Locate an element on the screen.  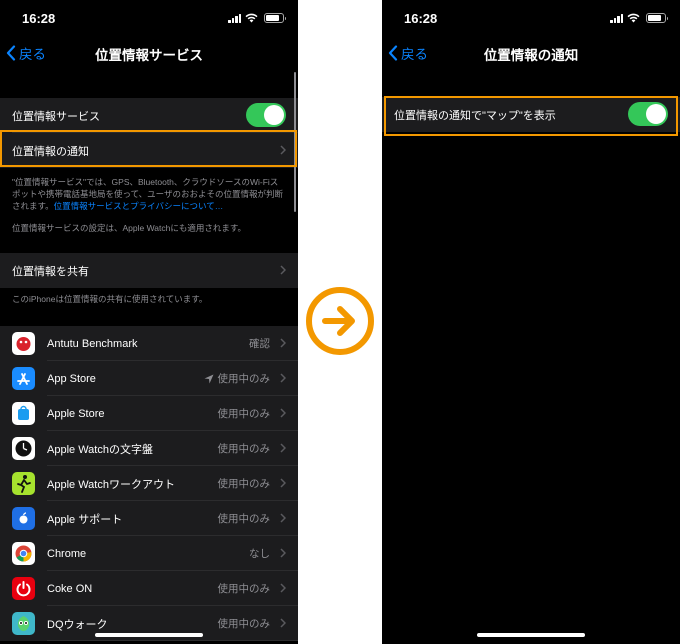
location-services-label: 位置情報サービス is located at coordinates (56, 116).